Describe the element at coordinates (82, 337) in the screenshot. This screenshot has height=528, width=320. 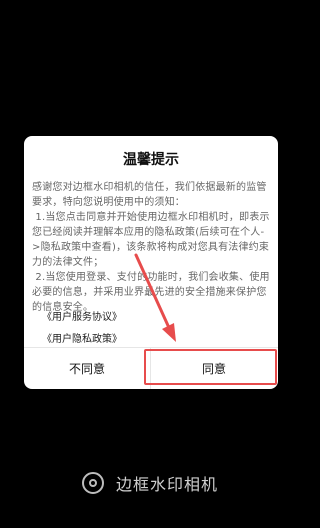
I see `privacy-policy-link: 《用户隐私政策》` at that location.